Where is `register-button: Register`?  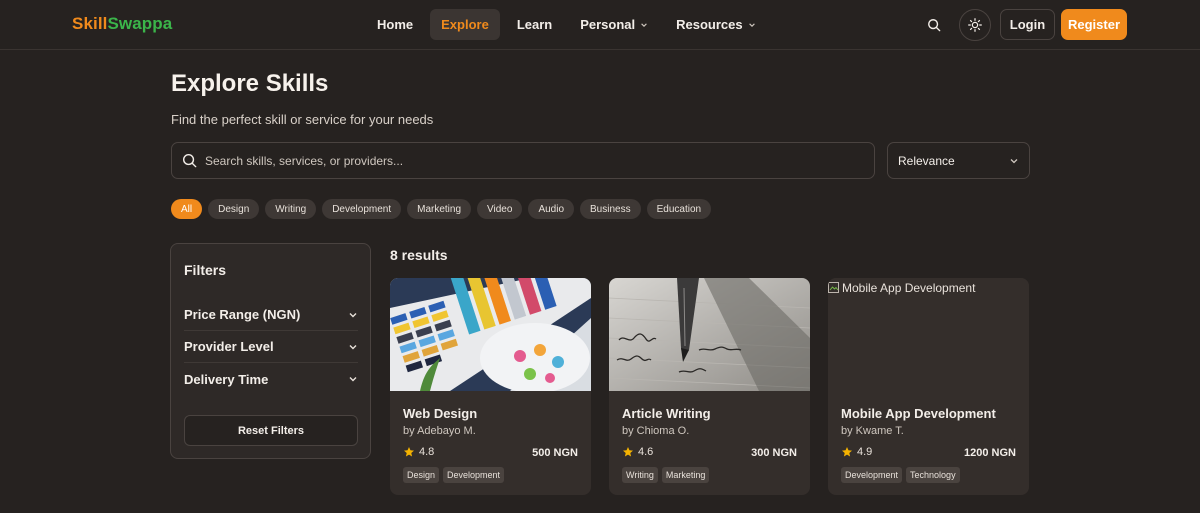 register-button: Register is located at coordinates (1094, 24).